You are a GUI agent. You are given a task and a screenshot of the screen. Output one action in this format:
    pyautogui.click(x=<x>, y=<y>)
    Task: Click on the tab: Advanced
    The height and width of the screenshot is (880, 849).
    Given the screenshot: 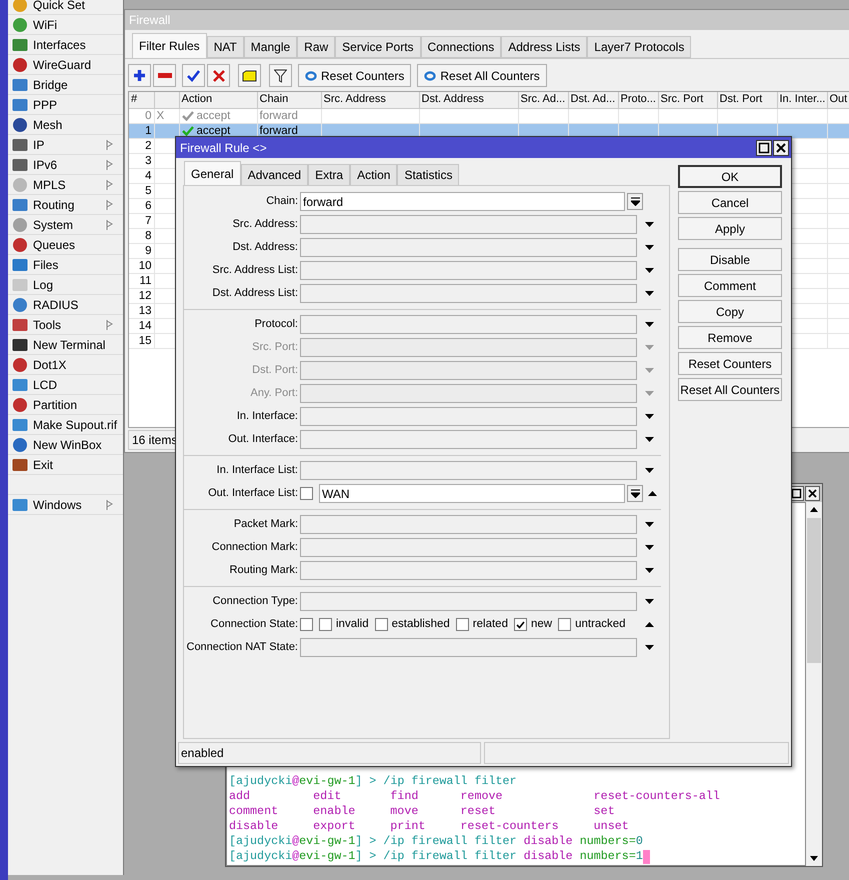 What is the action you would take?
    pyautogui.click(x=274, y=174)
    